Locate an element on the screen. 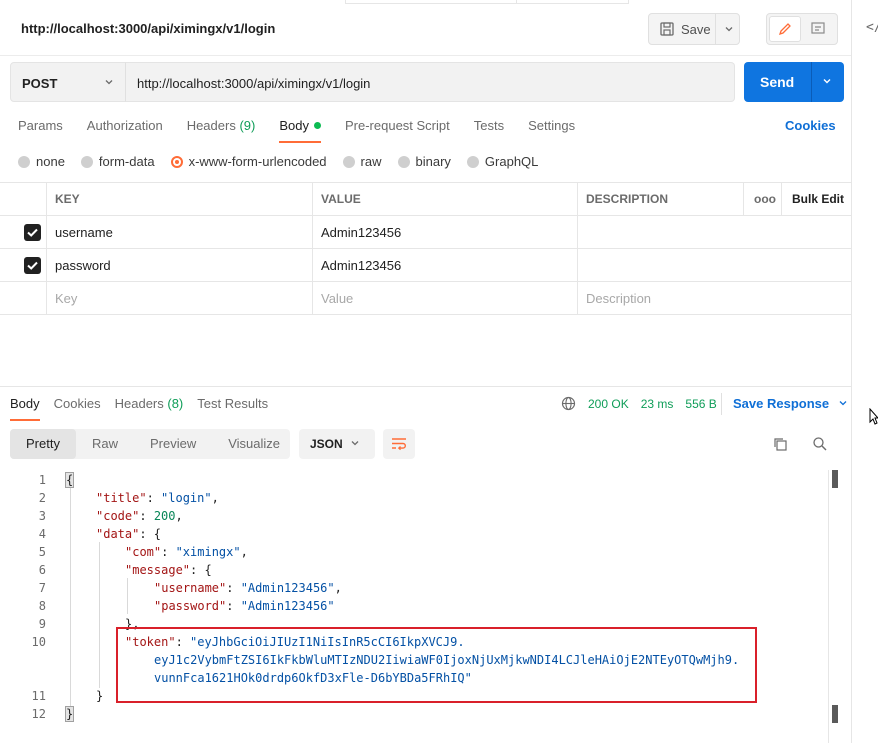  comment-icon is located at coordinates (818, 29).